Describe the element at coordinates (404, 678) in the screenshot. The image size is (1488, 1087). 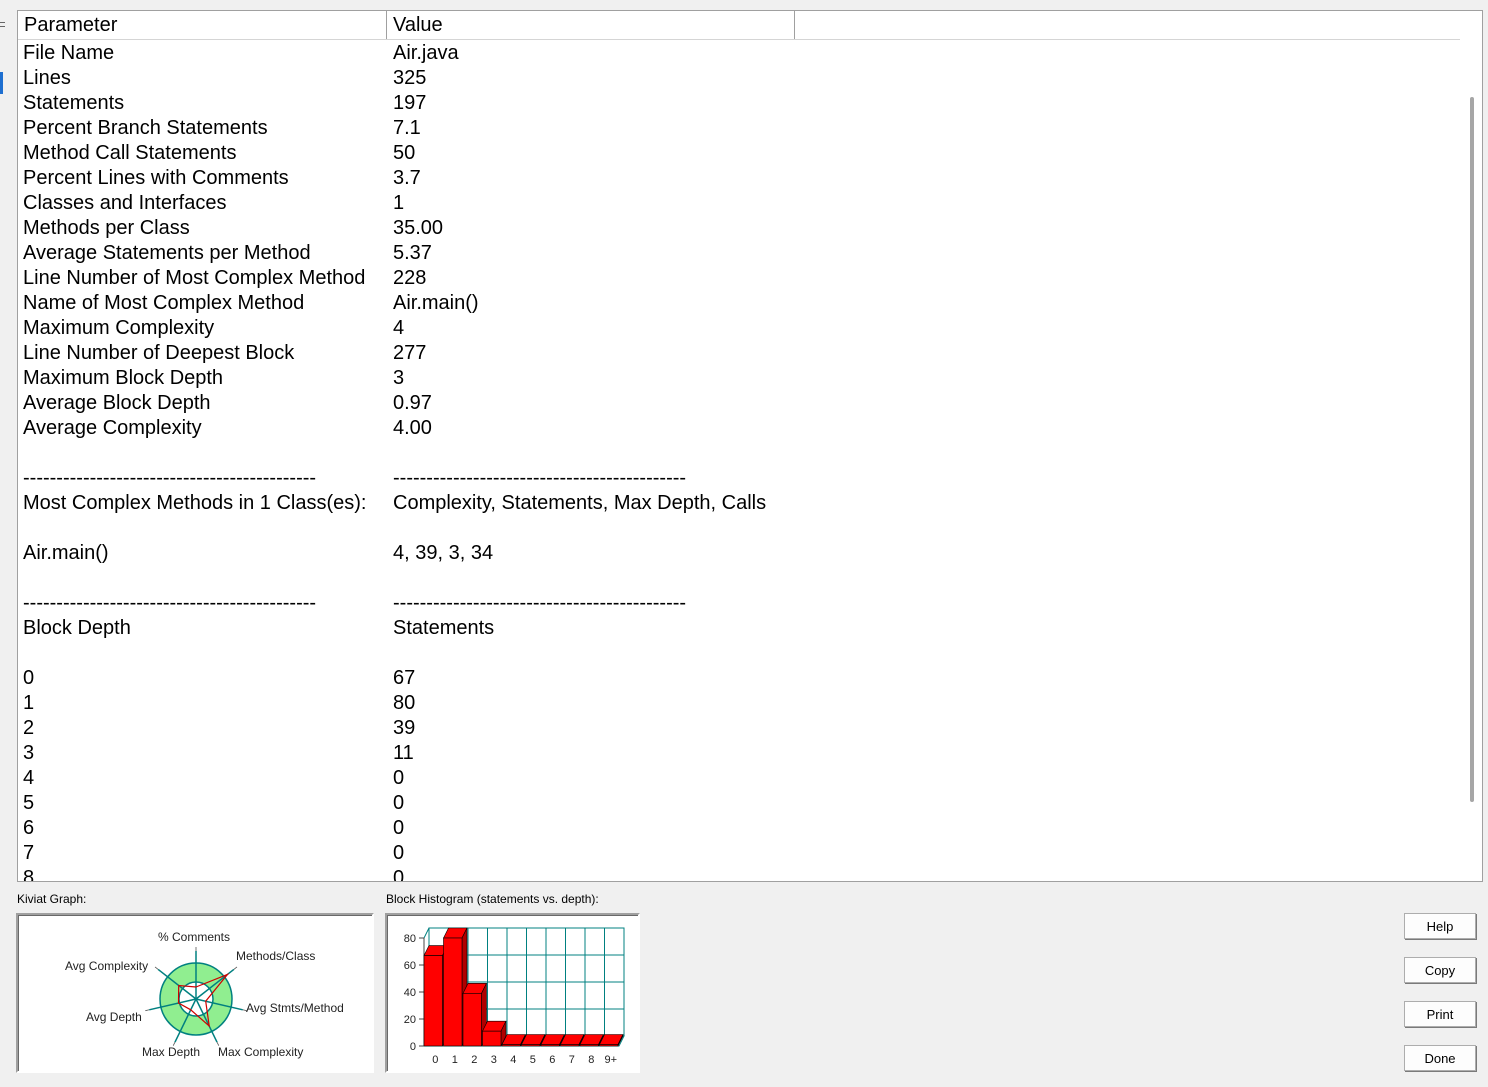
I see `value-cell: 67` at that location.